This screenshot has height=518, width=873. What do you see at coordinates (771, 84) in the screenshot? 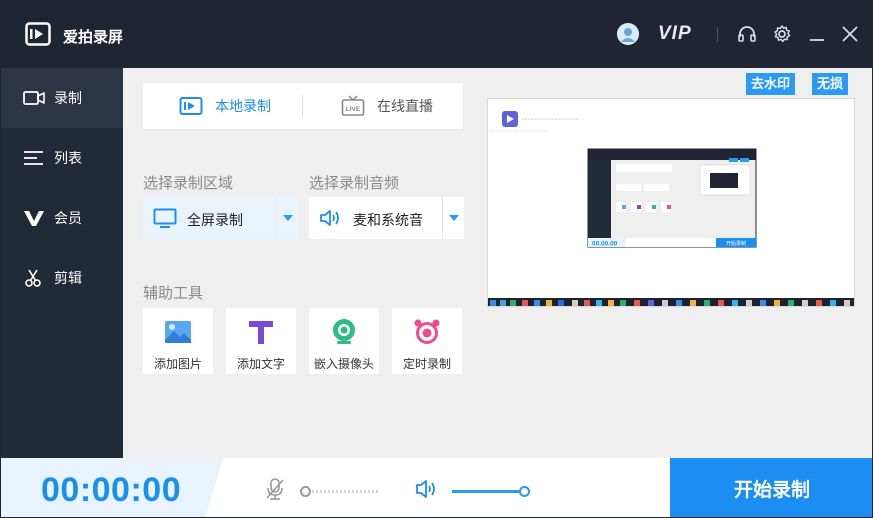
I see `remove-watermark-button: 去水印` at bounding box center [771, 84].